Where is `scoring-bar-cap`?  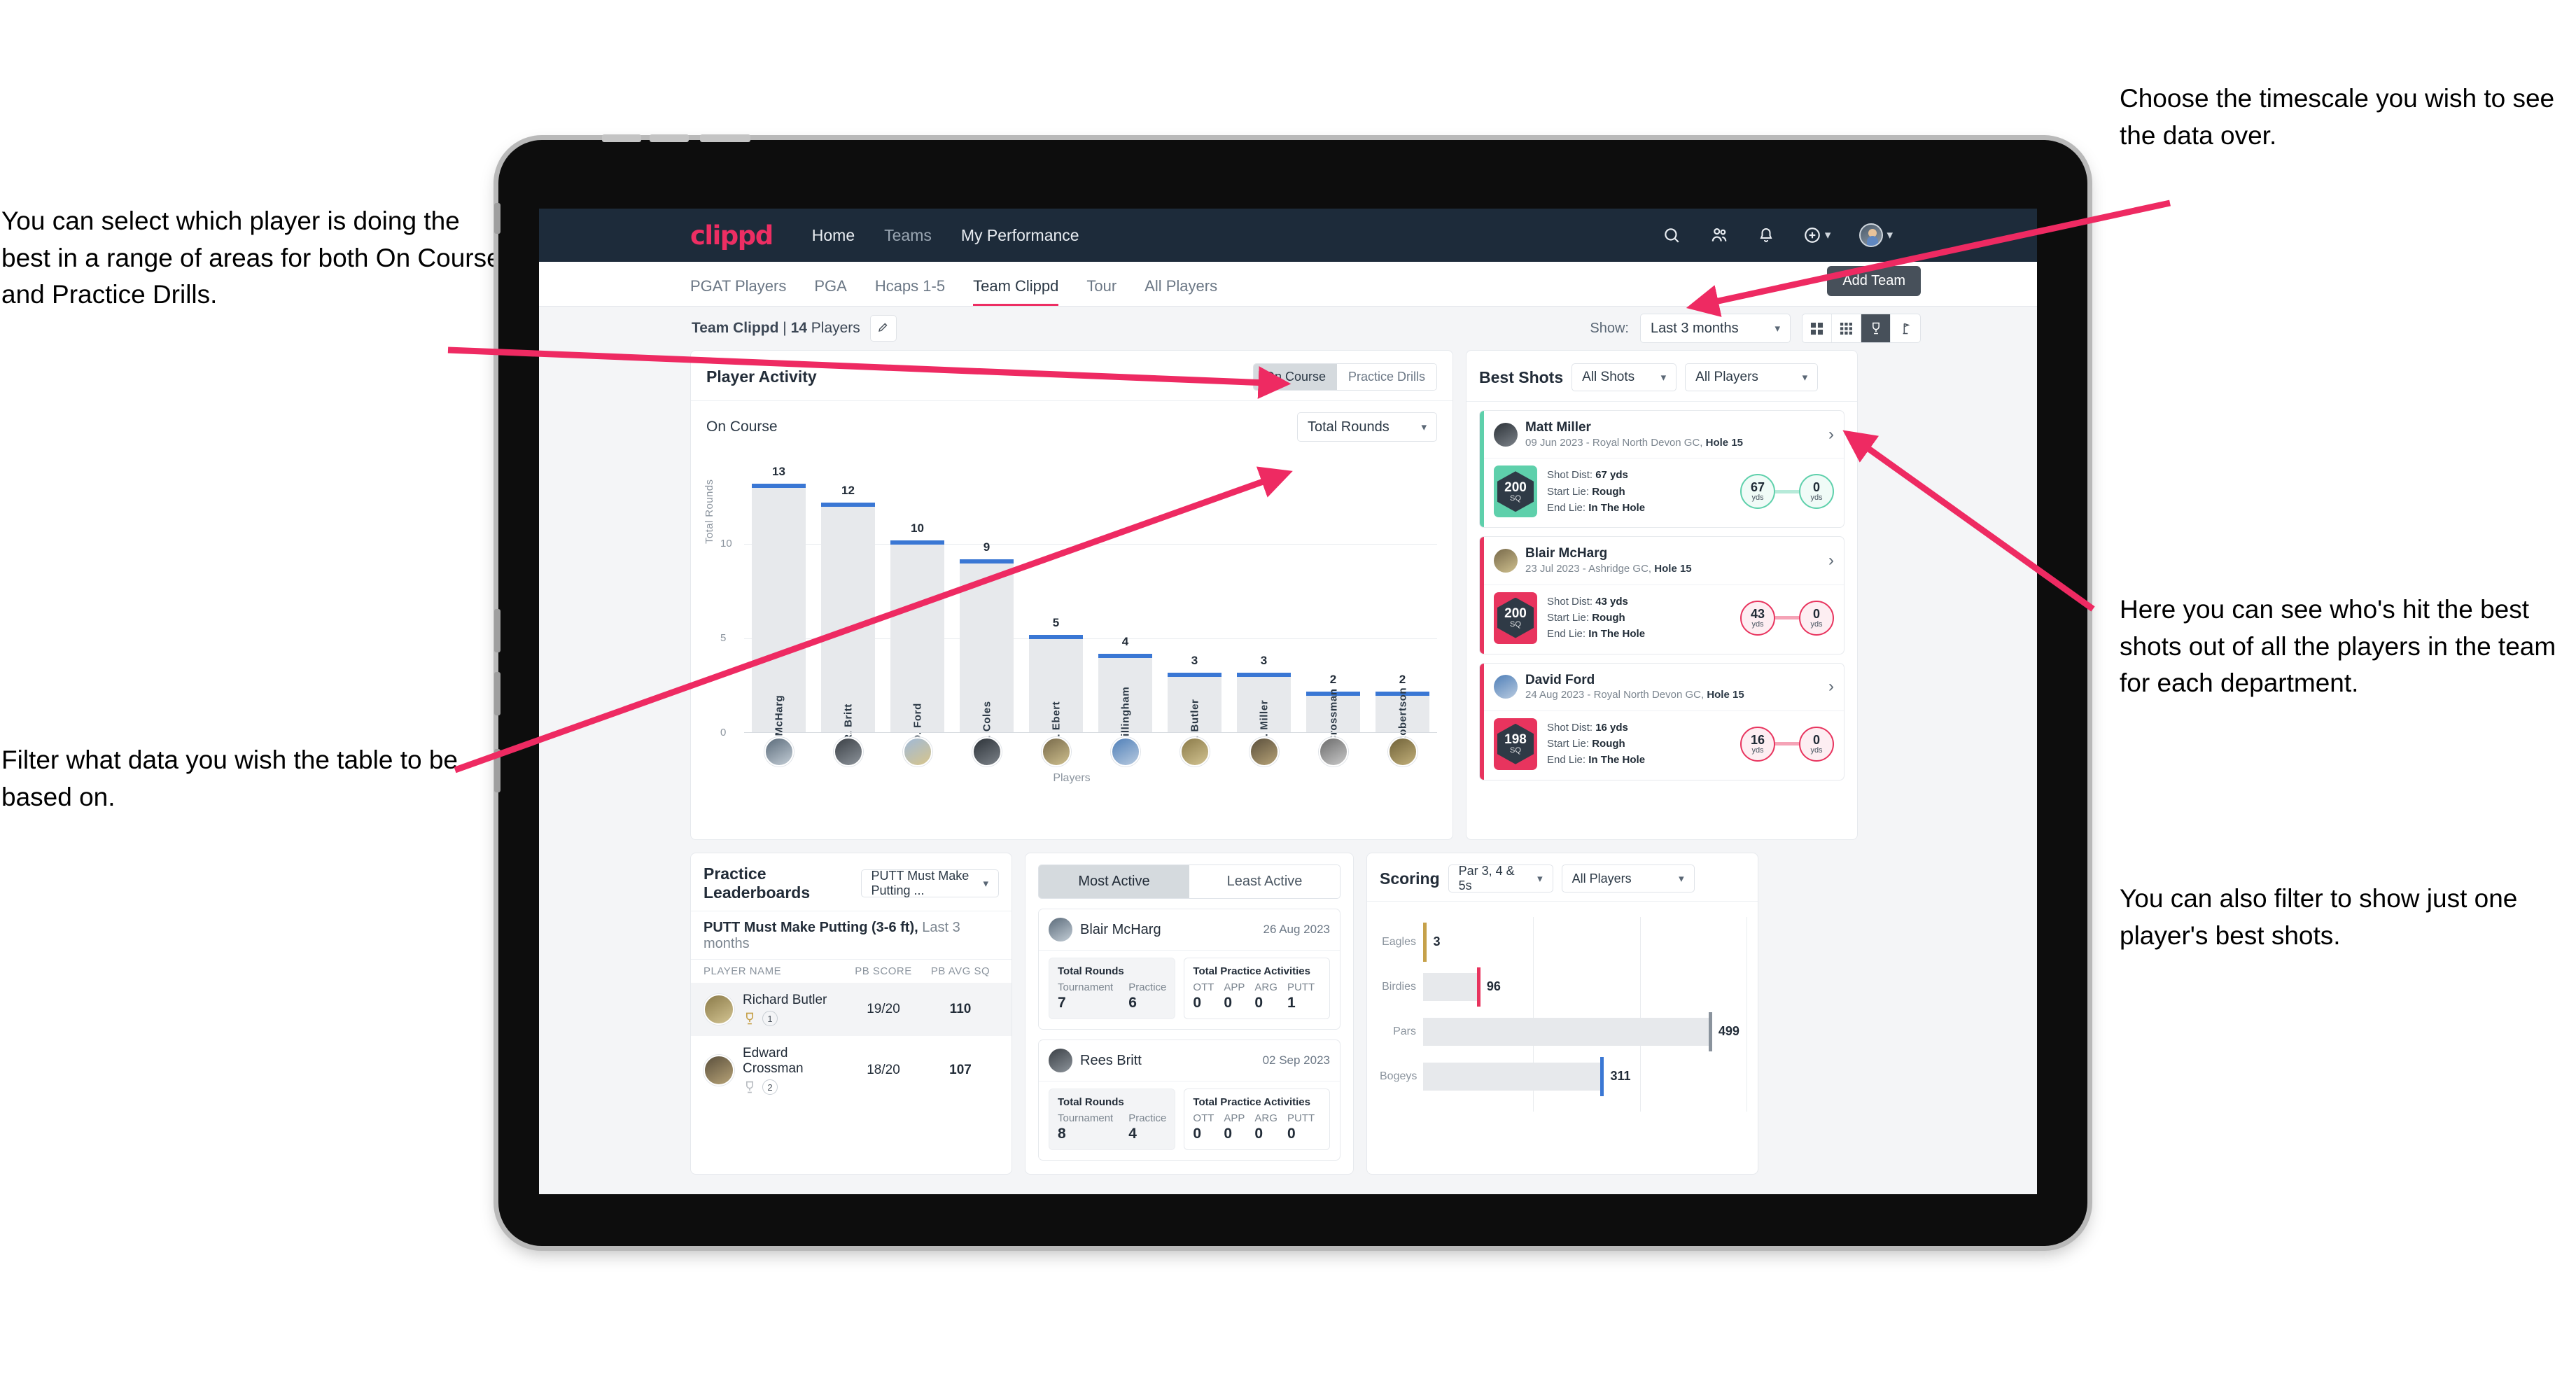
scoring-bar-cap is located at coordinates (1478, 987).